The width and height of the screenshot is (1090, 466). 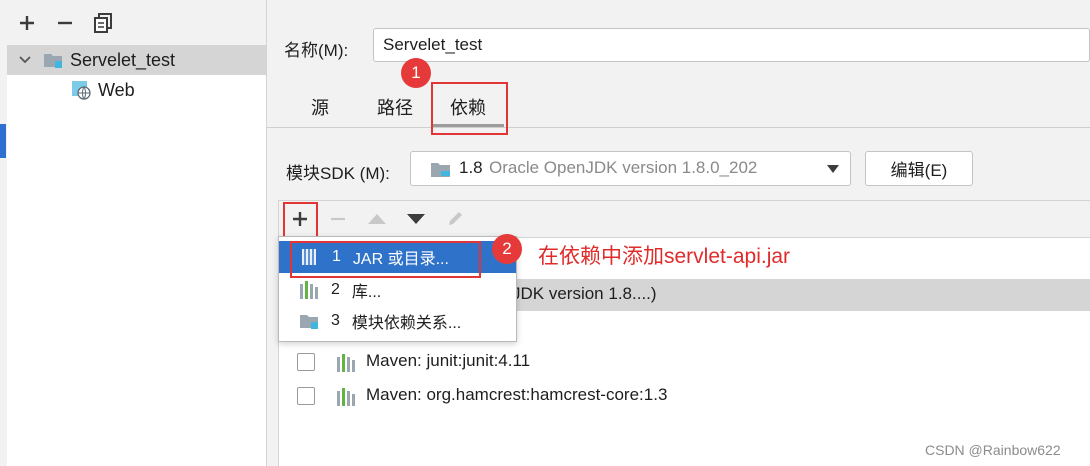 What do you see at coordinates (377, 219) in the screenshot?
I see `arrow-up-icon` at bounding box center [377, 219].